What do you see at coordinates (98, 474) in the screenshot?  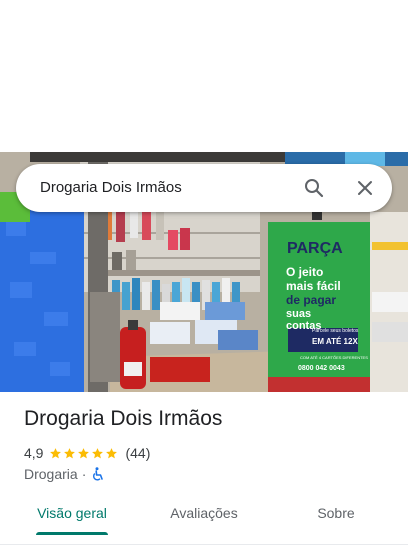 I see `wheelchair-icon` at bounding box center [98, 474].